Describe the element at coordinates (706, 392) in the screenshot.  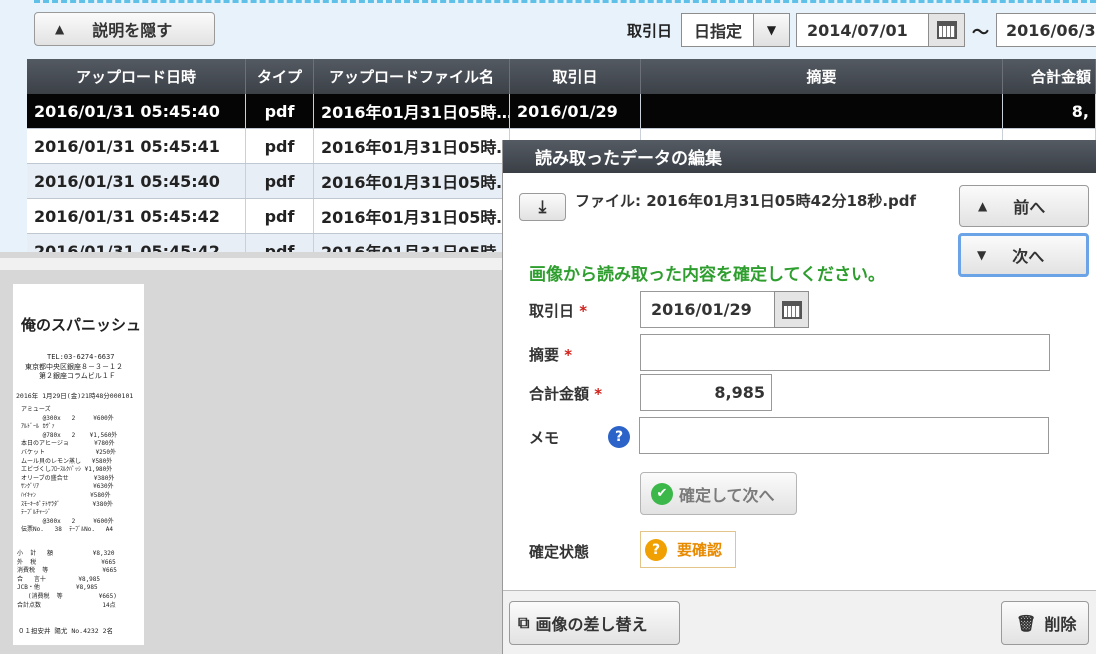
I see `amount-field: 8,985` at that location.